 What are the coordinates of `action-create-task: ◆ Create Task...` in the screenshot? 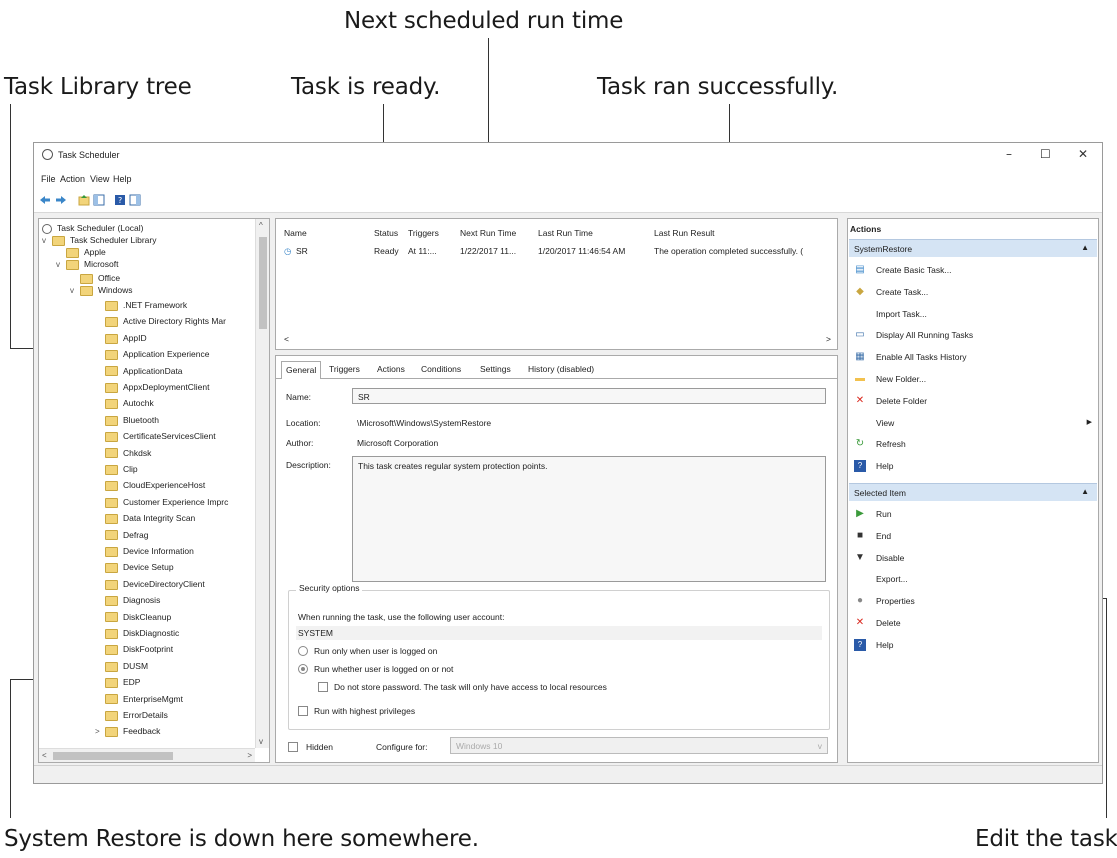 It's located at (974, 292).